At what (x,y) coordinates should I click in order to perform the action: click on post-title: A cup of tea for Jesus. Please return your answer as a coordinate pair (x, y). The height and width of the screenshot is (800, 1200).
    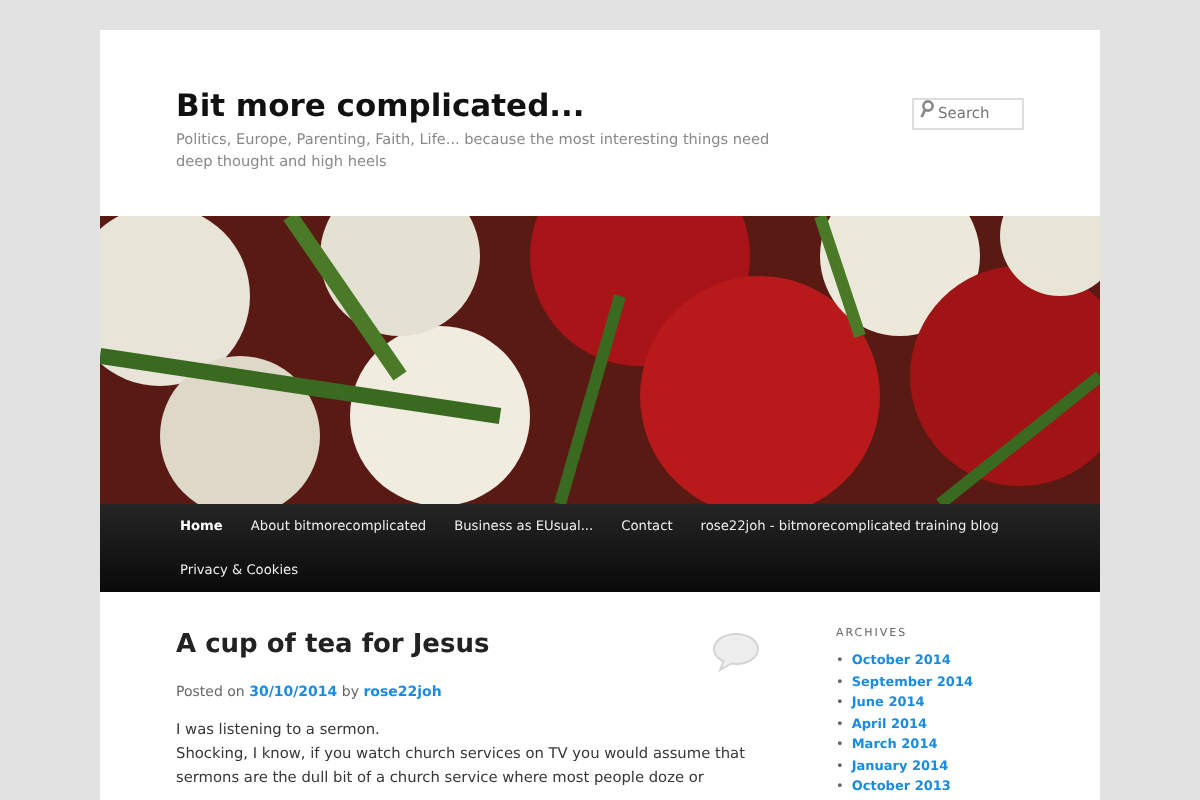
    Looking at the image, I should click on (333, 646).